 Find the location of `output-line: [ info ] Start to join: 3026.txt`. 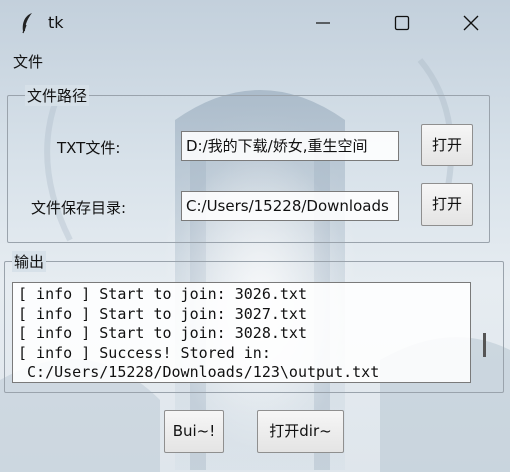

output-line: [ info ] Start to join: 3026.txt is located at coordinates (162, 294).